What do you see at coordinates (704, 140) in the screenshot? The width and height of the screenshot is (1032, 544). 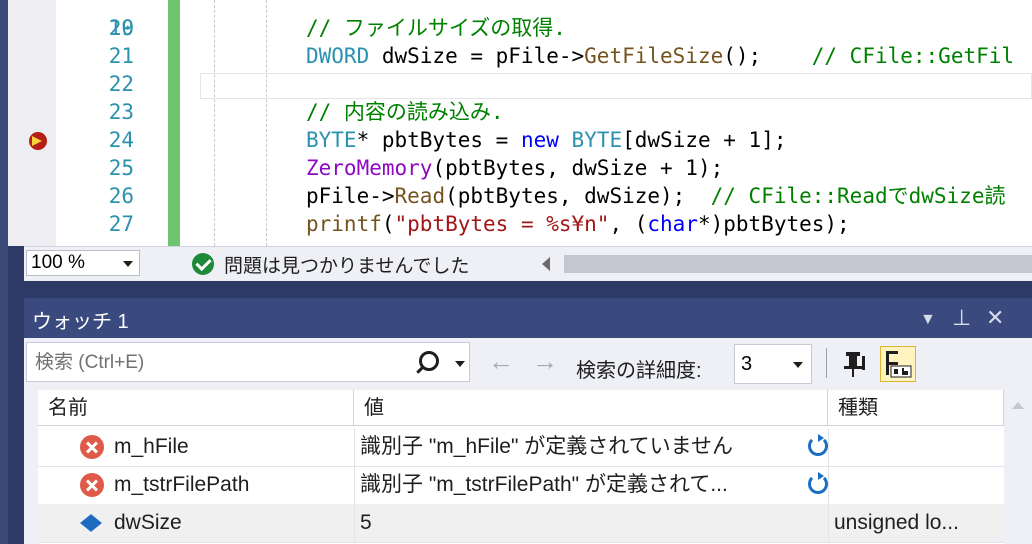 I see `code-token: [dwSize + 1];` at bounding box center [704, 140].